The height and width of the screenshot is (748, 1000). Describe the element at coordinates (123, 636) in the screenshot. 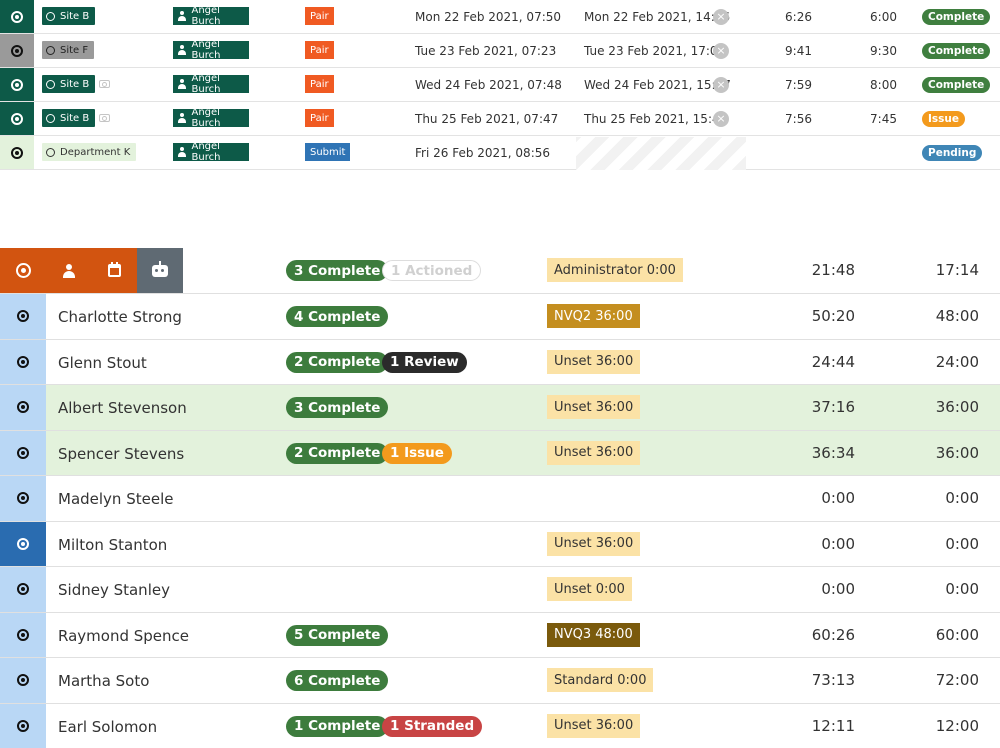

I see `staff-name: Raymond Spence` at that location.